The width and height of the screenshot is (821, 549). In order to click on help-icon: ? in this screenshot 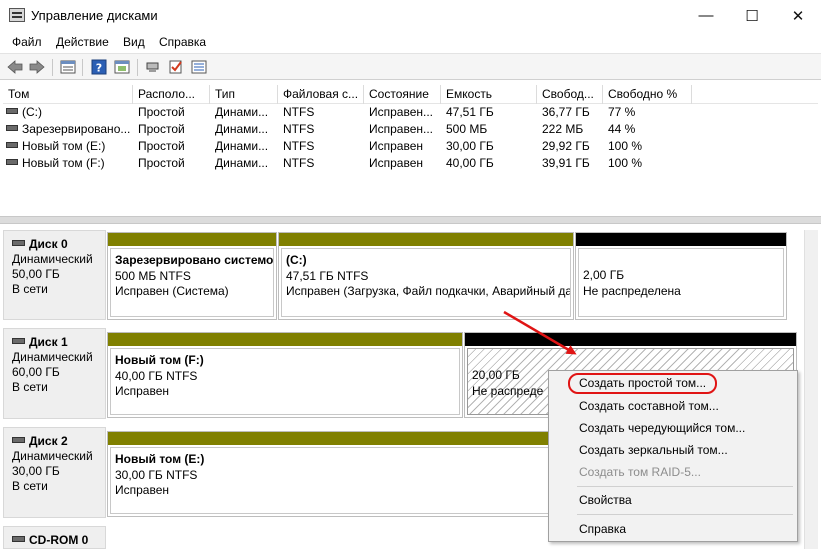, I will do `click(99, 67)`.